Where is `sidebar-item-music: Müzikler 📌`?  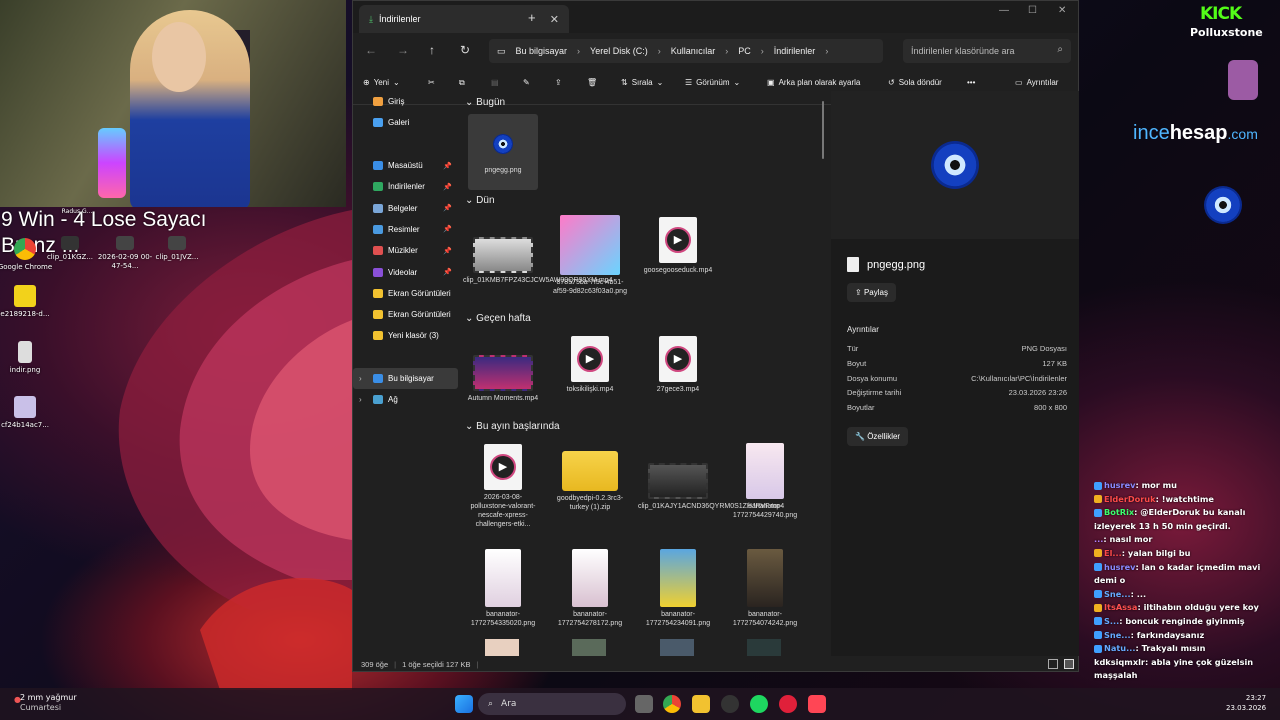
sidebar-item-music: Müzikler 📌 is located at coordinates (405, 250).